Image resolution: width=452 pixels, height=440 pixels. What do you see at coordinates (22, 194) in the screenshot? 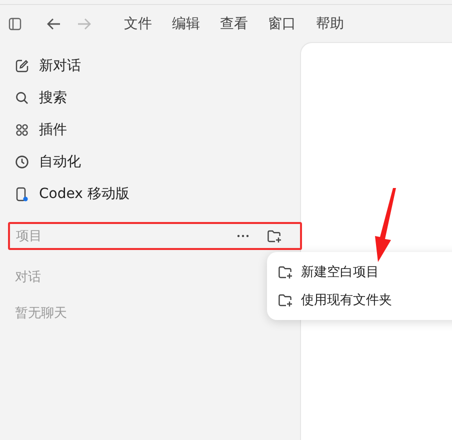
I see `phone-icon` at bounding box center [22, 194].